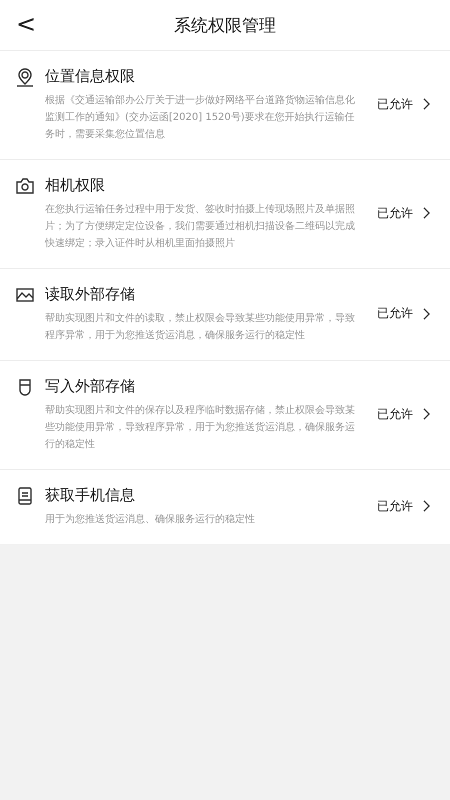  I want to click on permission-title: 位置信息权限, so click(90, 76).